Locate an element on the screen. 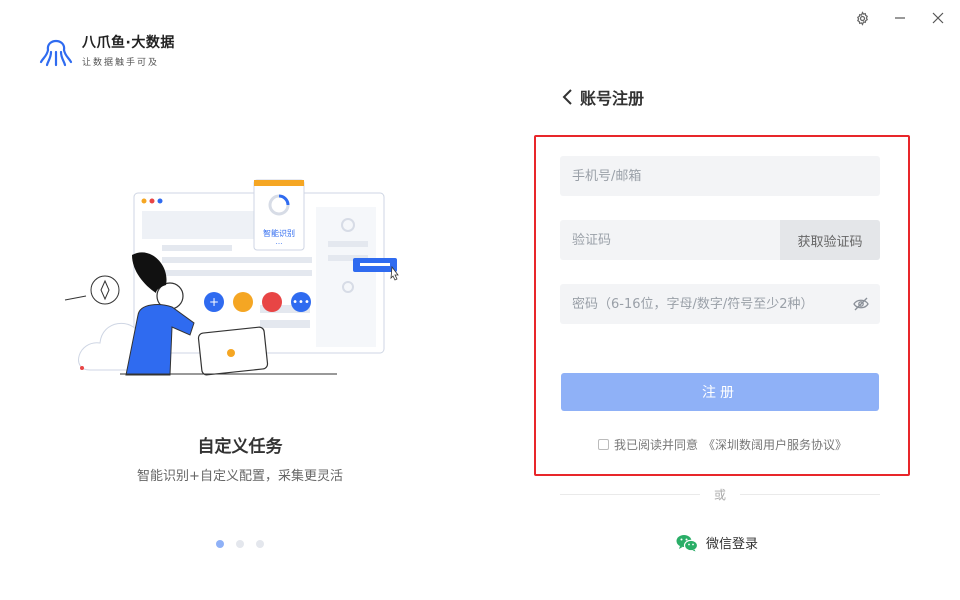 The height and width of the screenshot is (600, 960). settings-button is located at coordinates (862, 18).